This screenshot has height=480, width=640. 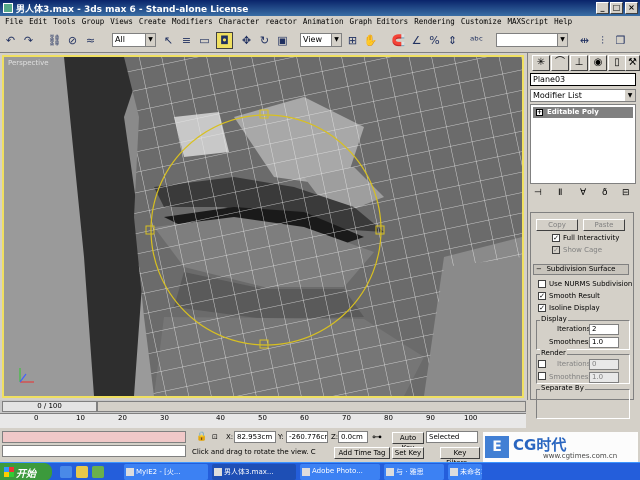 What do you see at coordinates (152, 22) in the screenshot?
I see `menu-create: Create` at bounding box center [152, 22].